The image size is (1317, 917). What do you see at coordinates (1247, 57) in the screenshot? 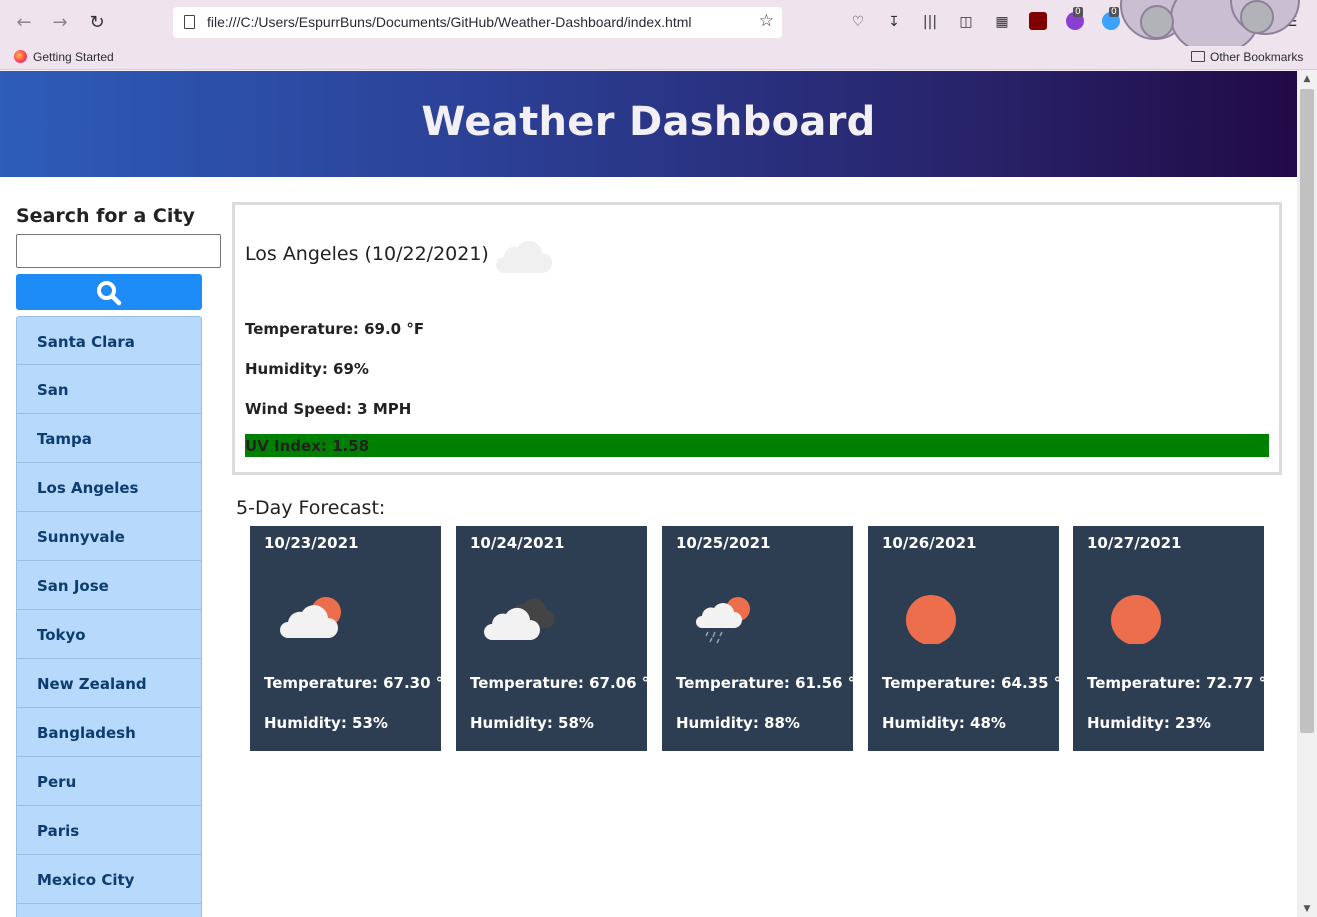
I see `bookmark-other-bookmarks: Other Bookmarks` at bounding box center [1247, 57].